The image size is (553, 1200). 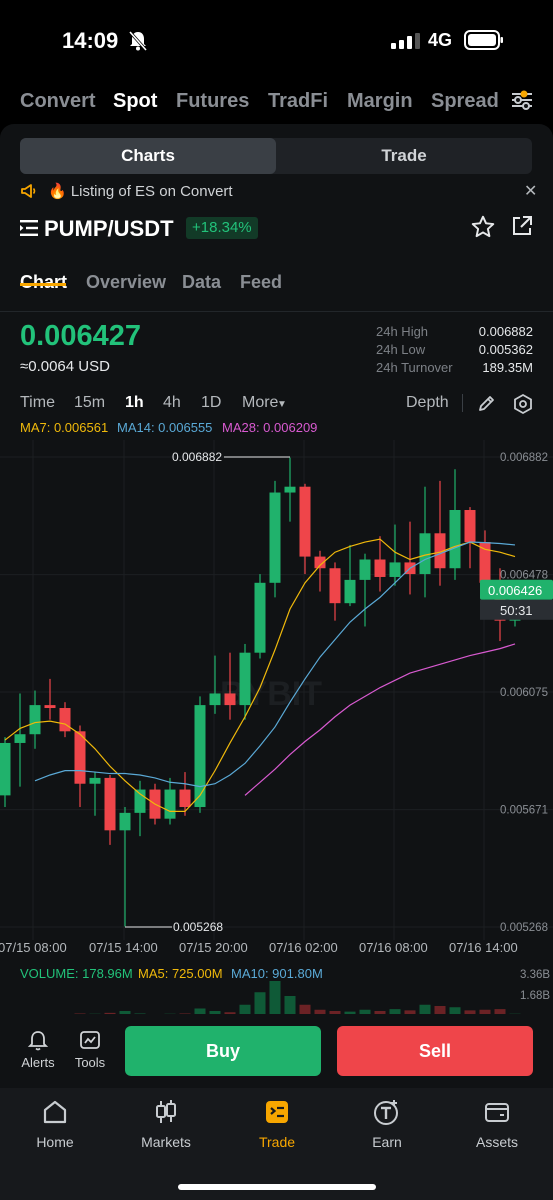 I want to click on tab-trade-label: Trade, so click(x=277, y=1142).